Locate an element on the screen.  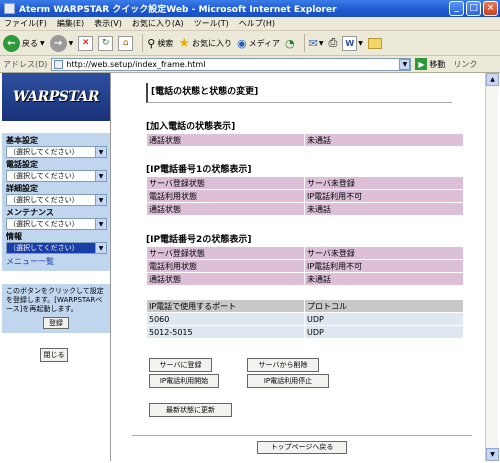
address-label: アドレス(D) is located at coordinates (25, 64).